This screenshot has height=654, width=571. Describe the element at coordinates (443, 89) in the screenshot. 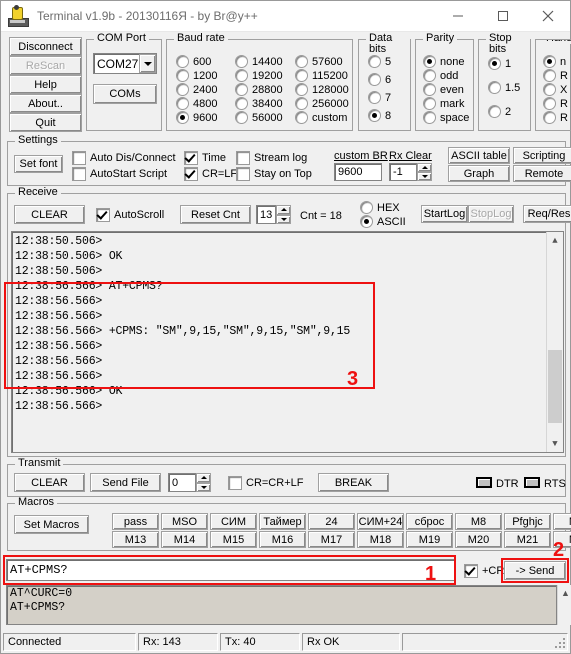

I see `parity-even: even` at that location.